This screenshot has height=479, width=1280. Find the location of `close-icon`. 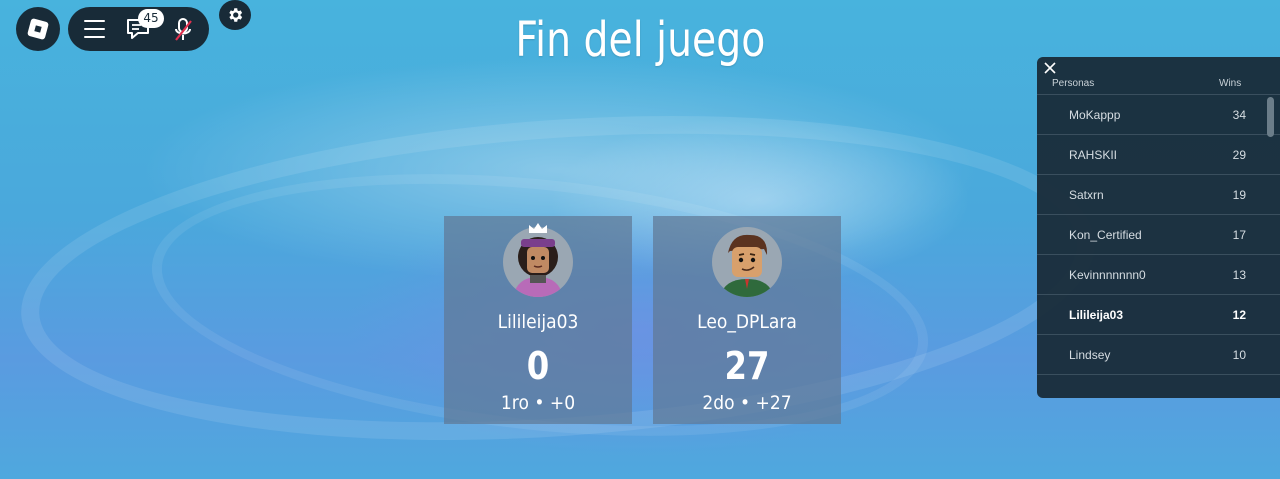

close-icon is located at coordinates (1050, 68).